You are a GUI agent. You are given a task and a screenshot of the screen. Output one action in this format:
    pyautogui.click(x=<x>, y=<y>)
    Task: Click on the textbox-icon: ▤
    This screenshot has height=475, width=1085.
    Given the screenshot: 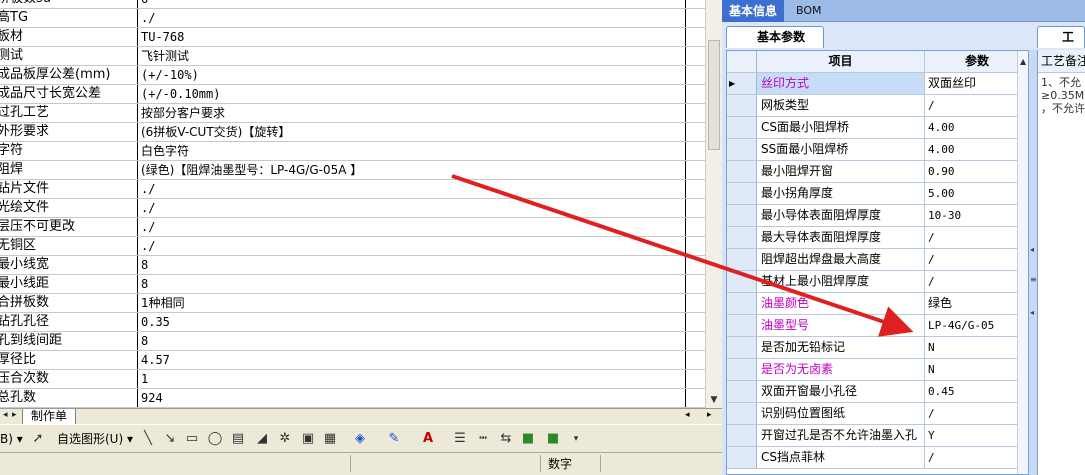 What is the action you would take?
    pyautogui.click(x=238, y=439)
    